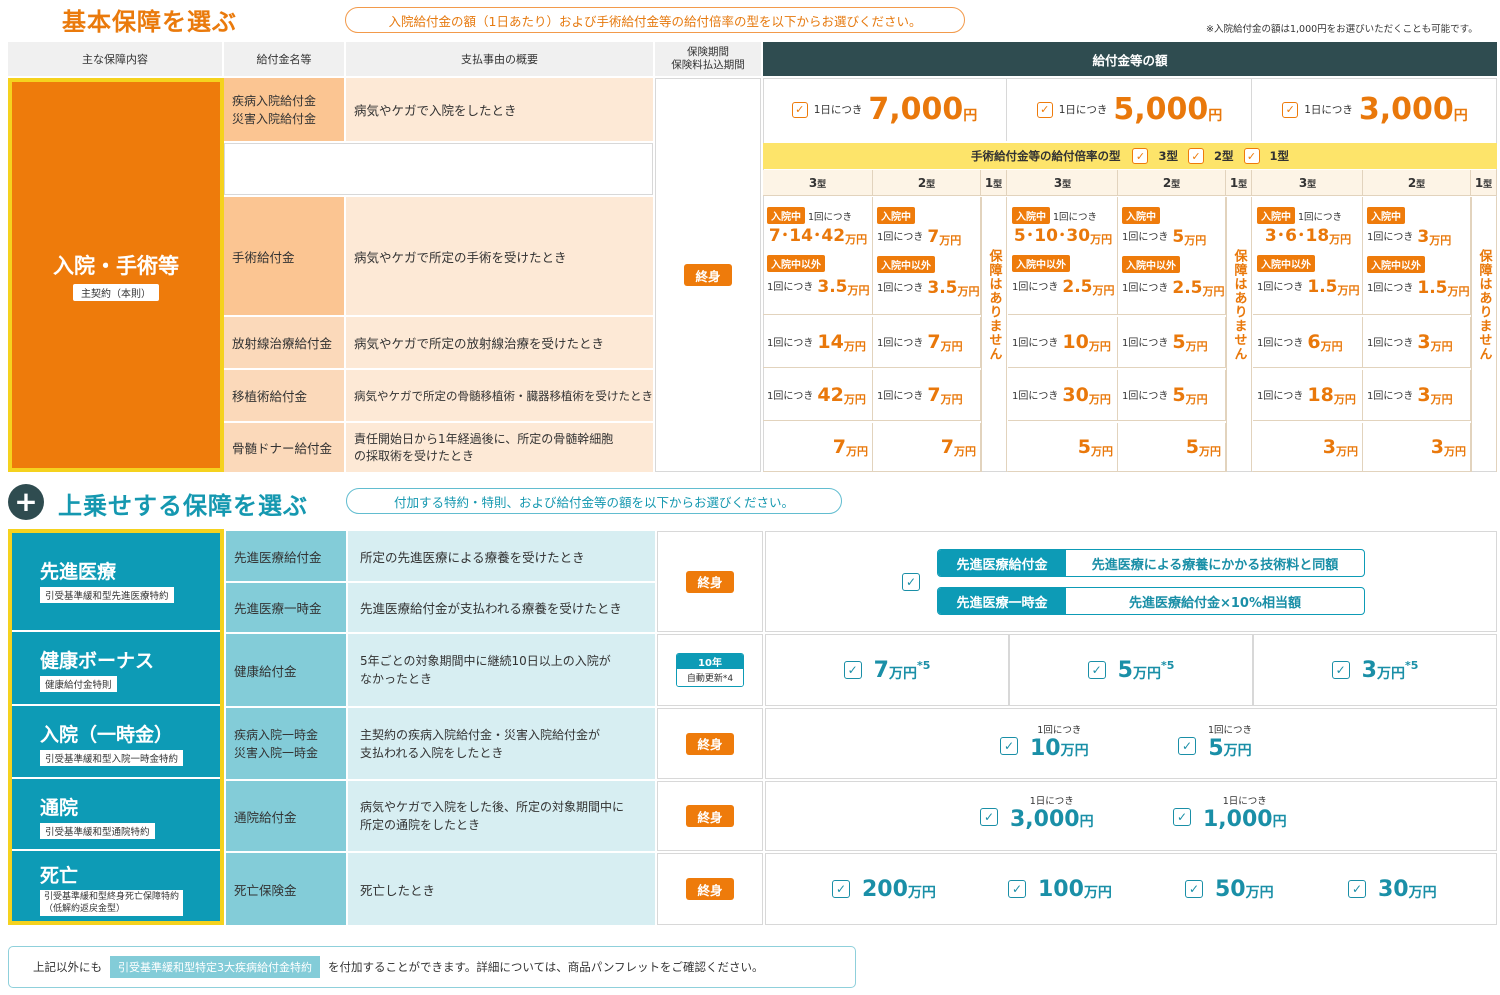 This screenshot has width=1500, height=995. What do you see at coordinates (1215, 115) in the screenshot?
I see `daily-unit: 円` at bounding box center [1215, 115].